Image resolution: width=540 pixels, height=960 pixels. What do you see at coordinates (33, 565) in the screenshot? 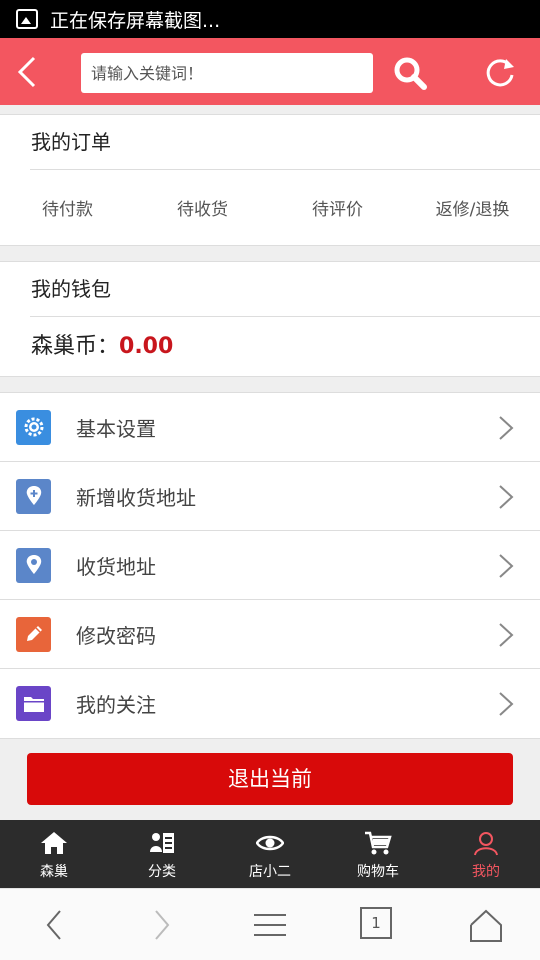
I see `location-icon` at bounding box center [33, 565].